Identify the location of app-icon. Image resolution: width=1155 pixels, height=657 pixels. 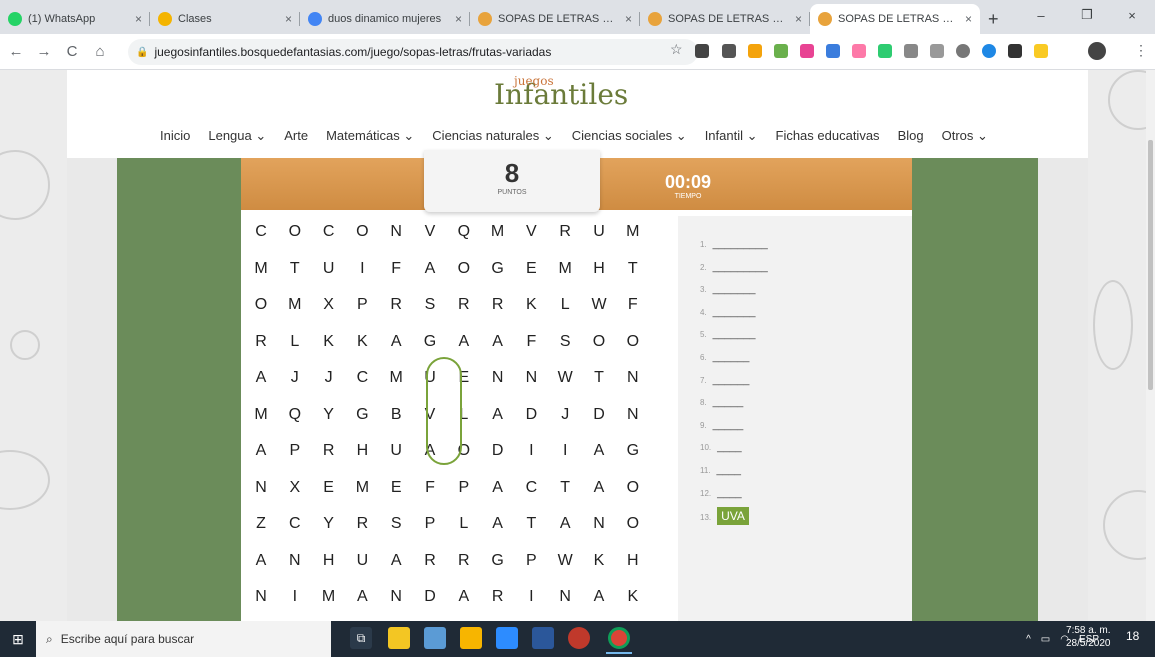
(579, 638).